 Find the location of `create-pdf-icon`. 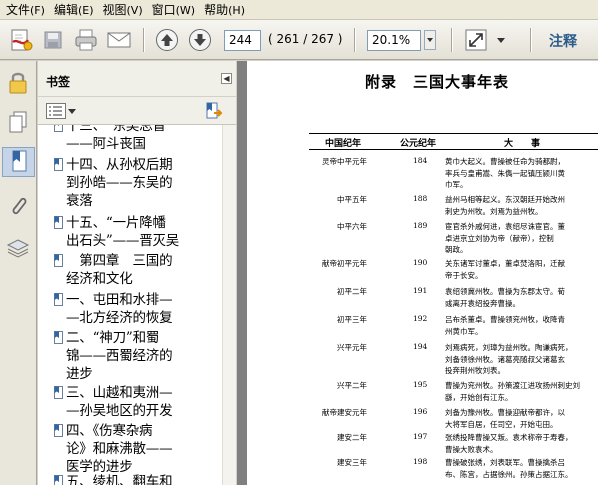

create-pdf-icon is located at coordinates (22, 40).